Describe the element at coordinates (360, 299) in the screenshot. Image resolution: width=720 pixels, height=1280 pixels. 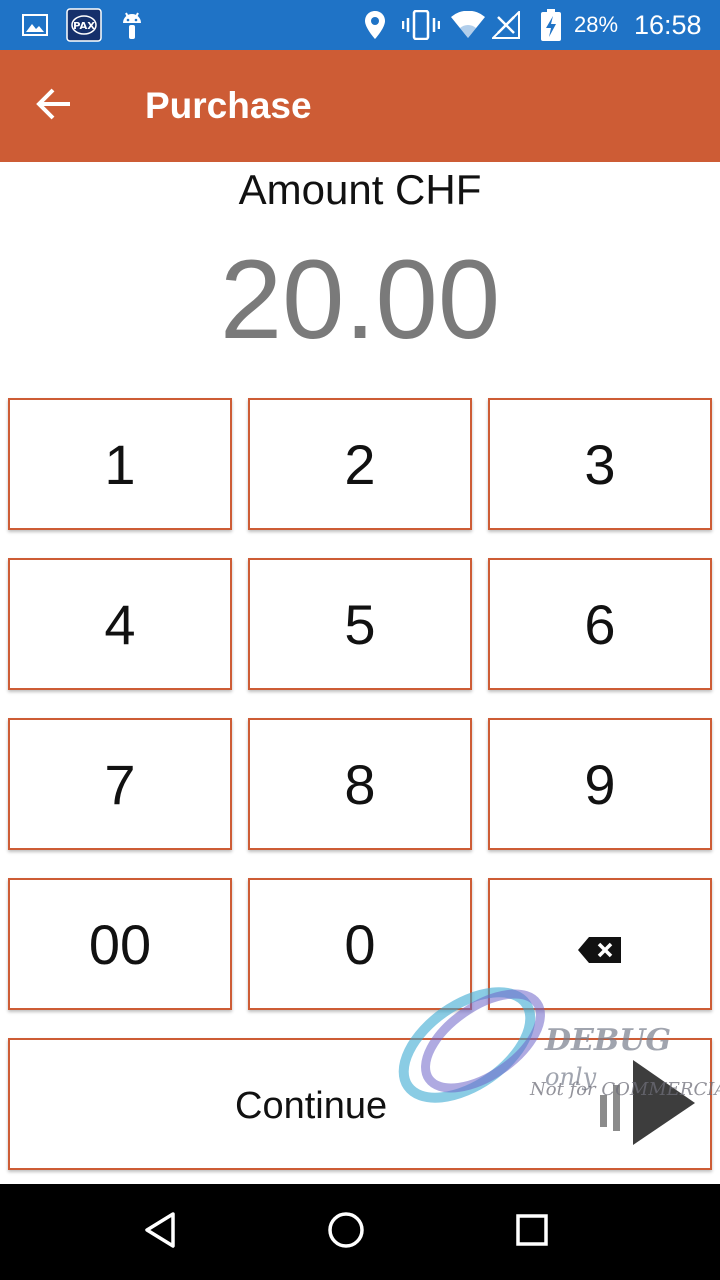
I see `amount-value: 20.00` at that location.